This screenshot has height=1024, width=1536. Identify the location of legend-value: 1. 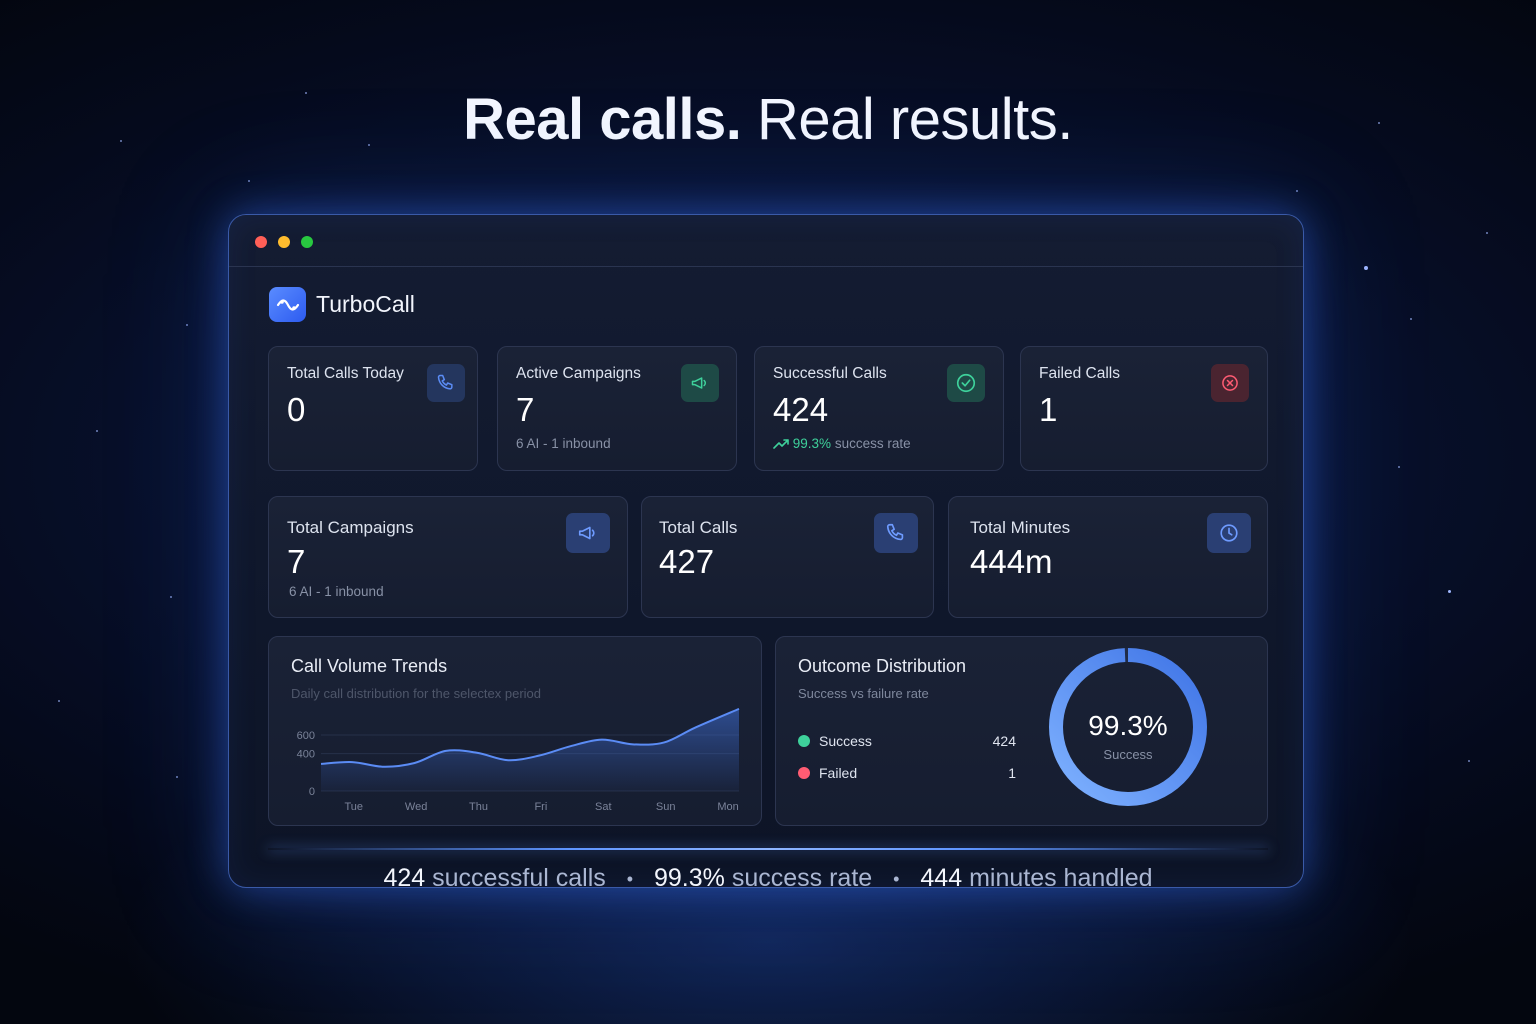
(1012, 773).